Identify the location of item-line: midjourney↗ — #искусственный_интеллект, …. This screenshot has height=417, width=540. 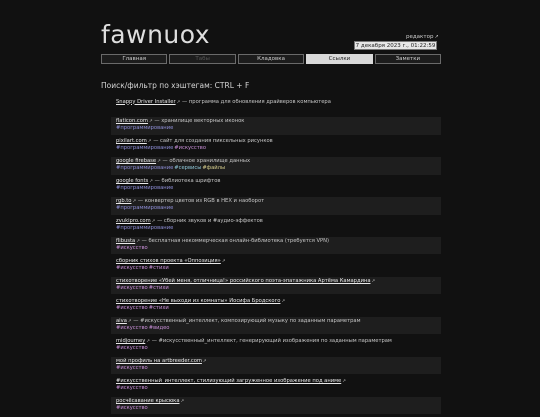
(278, 341).